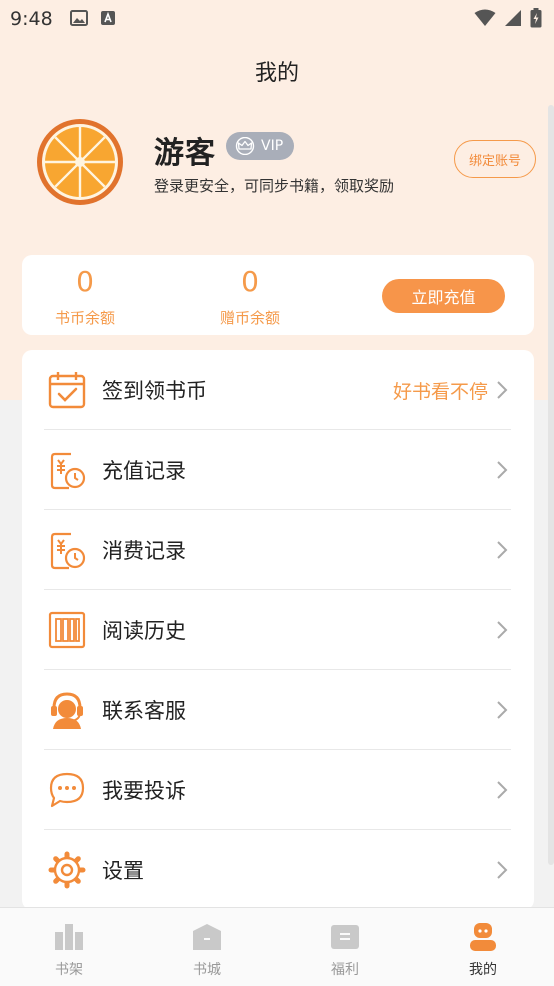 The image size is (554, 986). I want to click on nav-tab-bookshelf: 书架, so click(69, 947).